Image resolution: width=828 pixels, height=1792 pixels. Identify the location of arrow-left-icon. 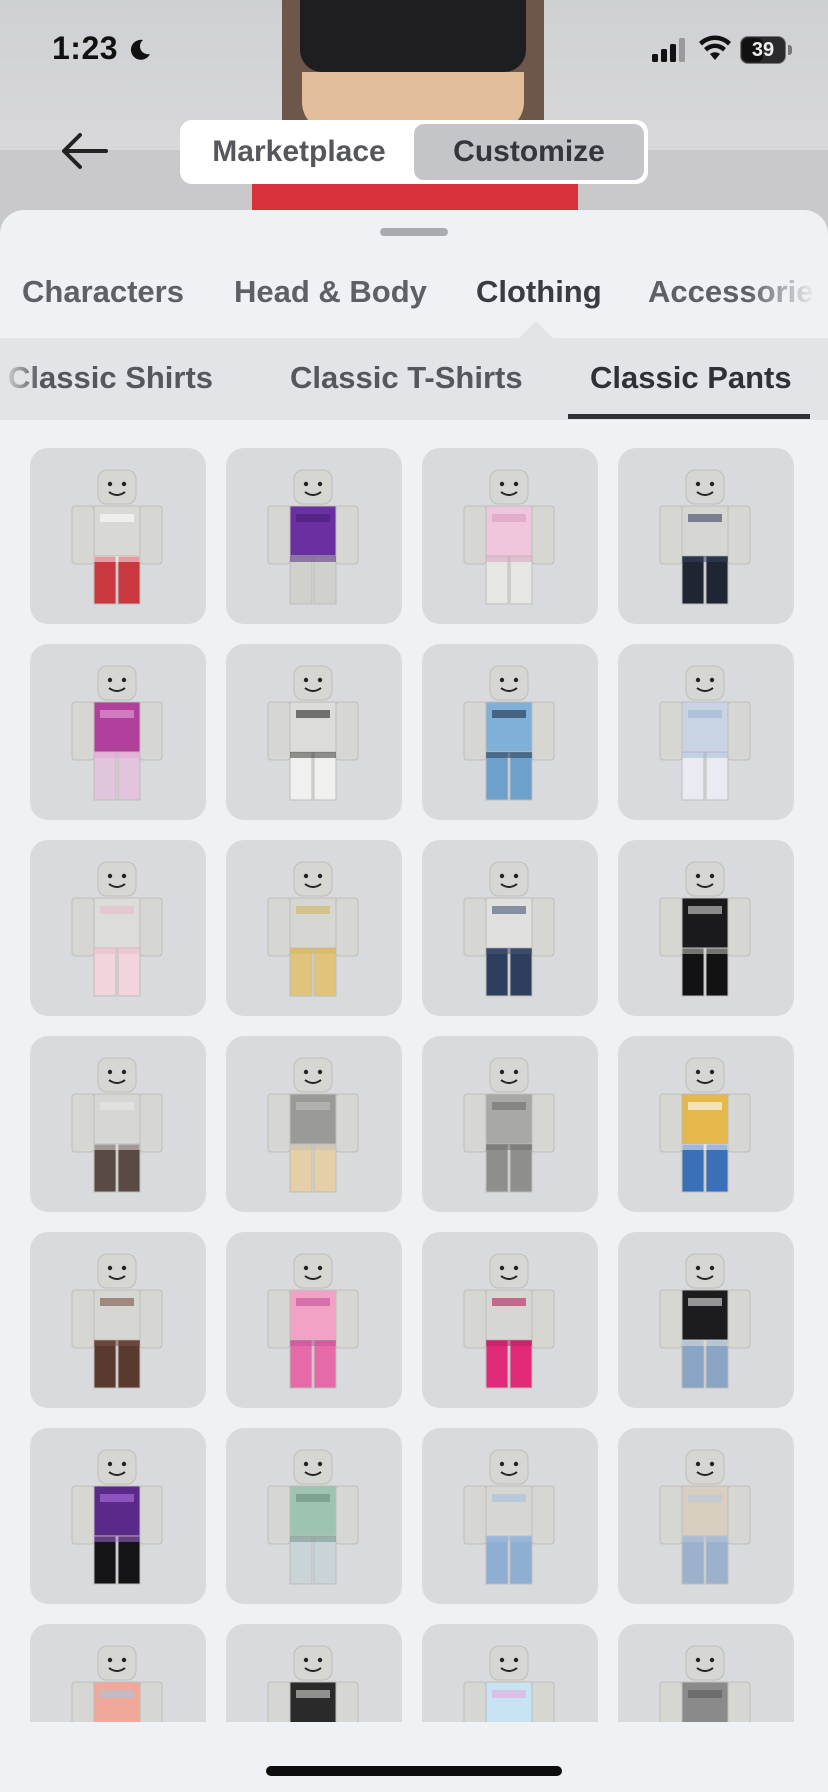
(85, 151).